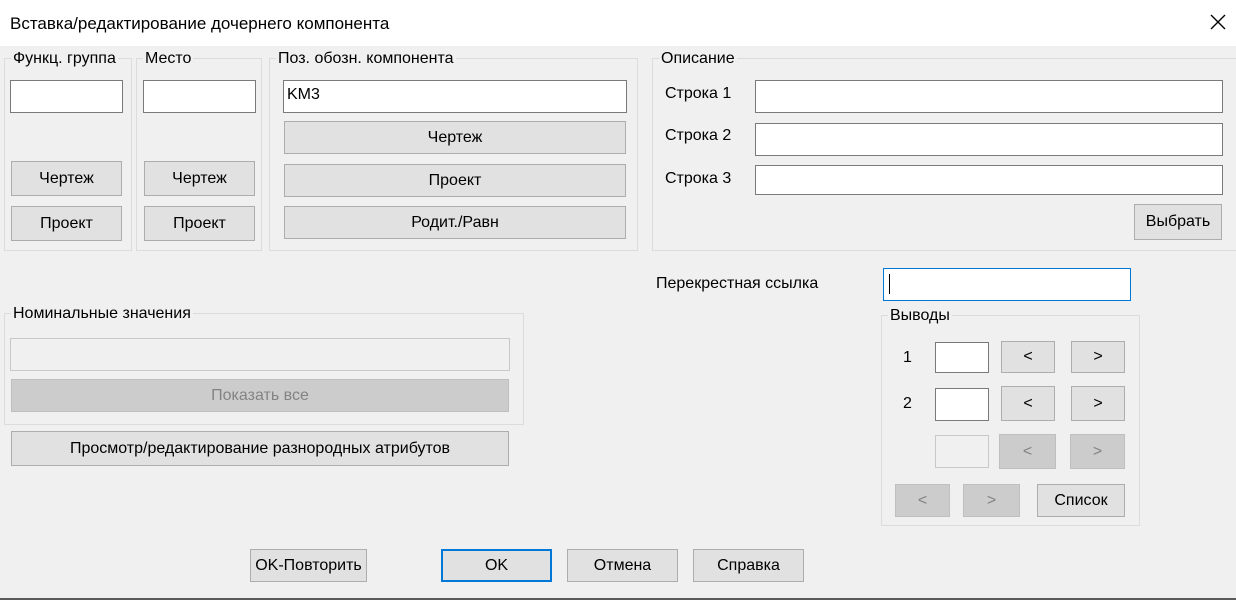 The image size is (1236, 600). Describe the element at coordinates (455, 180) in the screenshot. I see `component-tag-project-button: Проект` at that location.